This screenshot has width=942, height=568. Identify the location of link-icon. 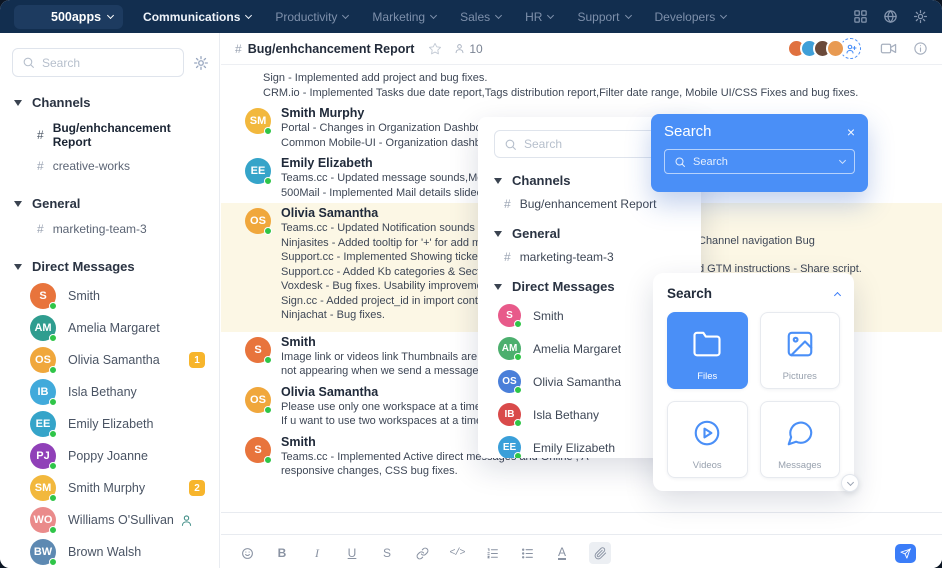
(422, 553).